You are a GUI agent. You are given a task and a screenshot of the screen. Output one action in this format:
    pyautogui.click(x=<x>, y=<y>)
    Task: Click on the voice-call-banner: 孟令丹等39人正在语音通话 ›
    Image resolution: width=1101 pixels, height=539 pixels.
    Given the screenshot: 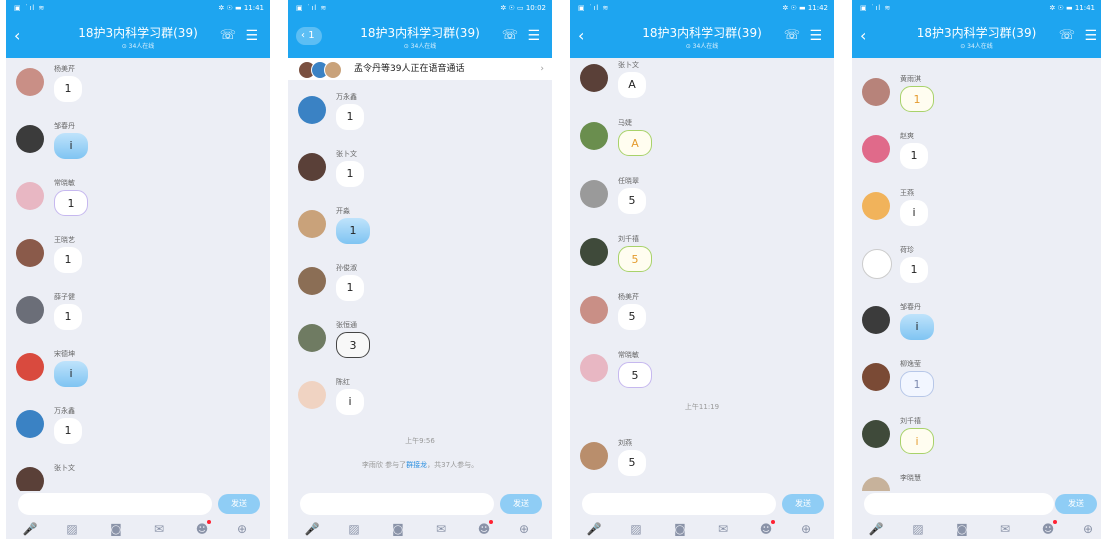 What is the action you would take?
    pyautogui.click(x=420, y=69)
    